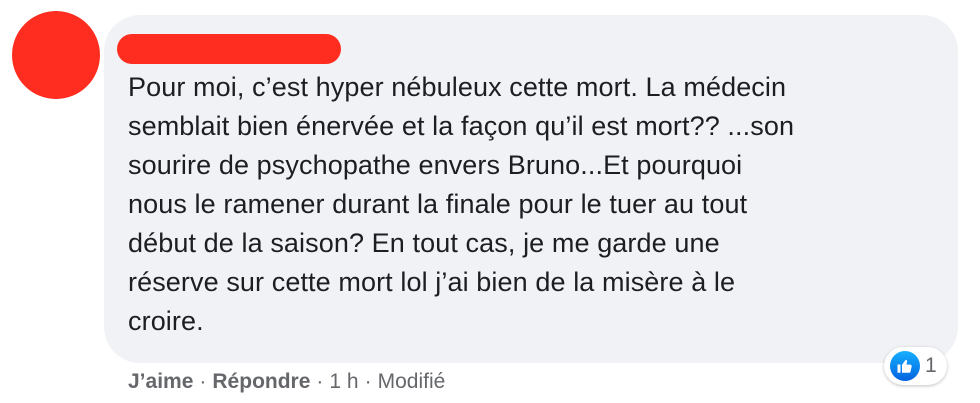  What do you see at coordinates (160, 382) in the screenshot?
I see `like-button: J’aime` at bounding box center [160, 382].